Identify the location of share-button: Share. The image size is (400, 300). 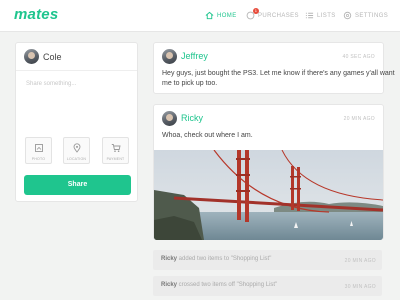
(77, 185).